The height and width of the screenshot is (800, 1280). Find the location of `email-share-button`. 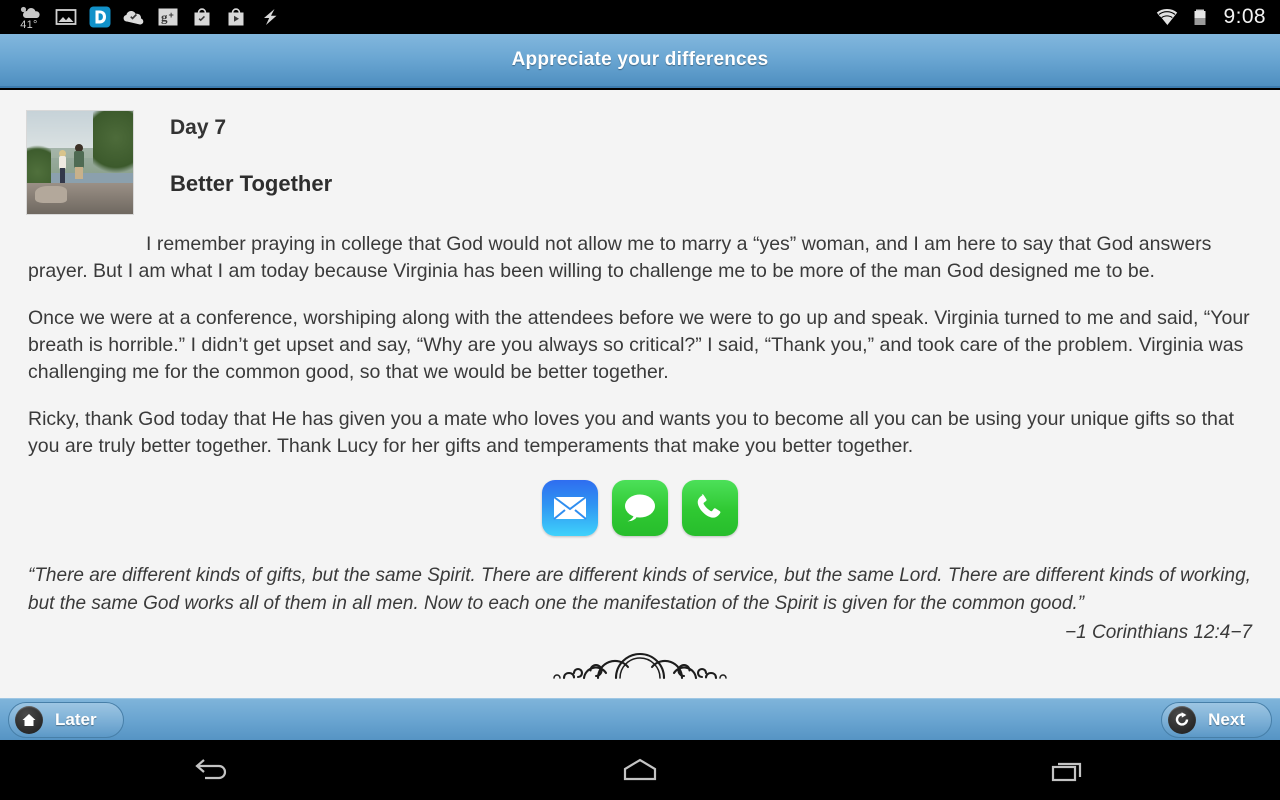

email-share-button is located at coordinates (570, 508).